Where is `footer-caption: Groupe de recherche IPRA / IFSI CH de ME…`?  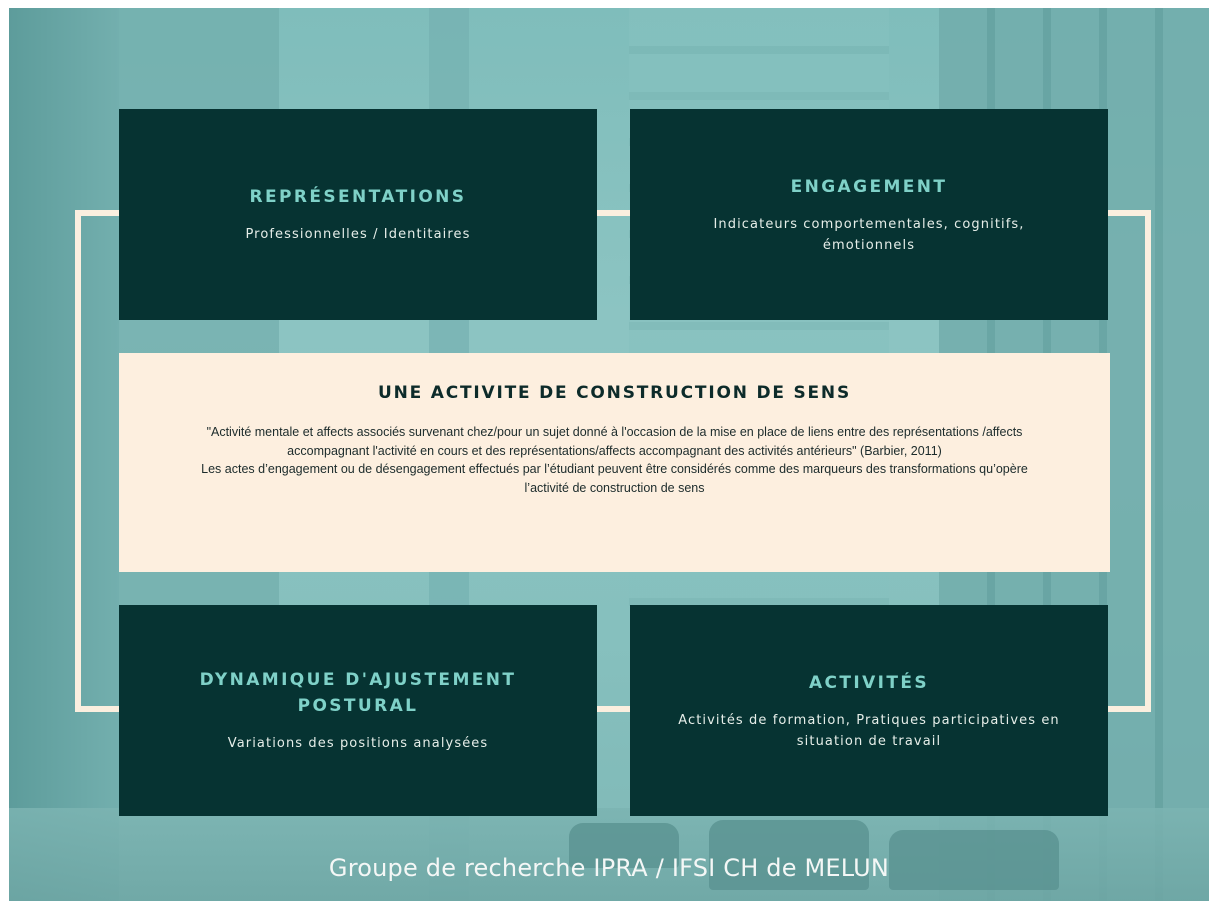 footer-caption: Groupe de recherche IPRA / IFSI CH de ME… is located at coordinates (609, 868).